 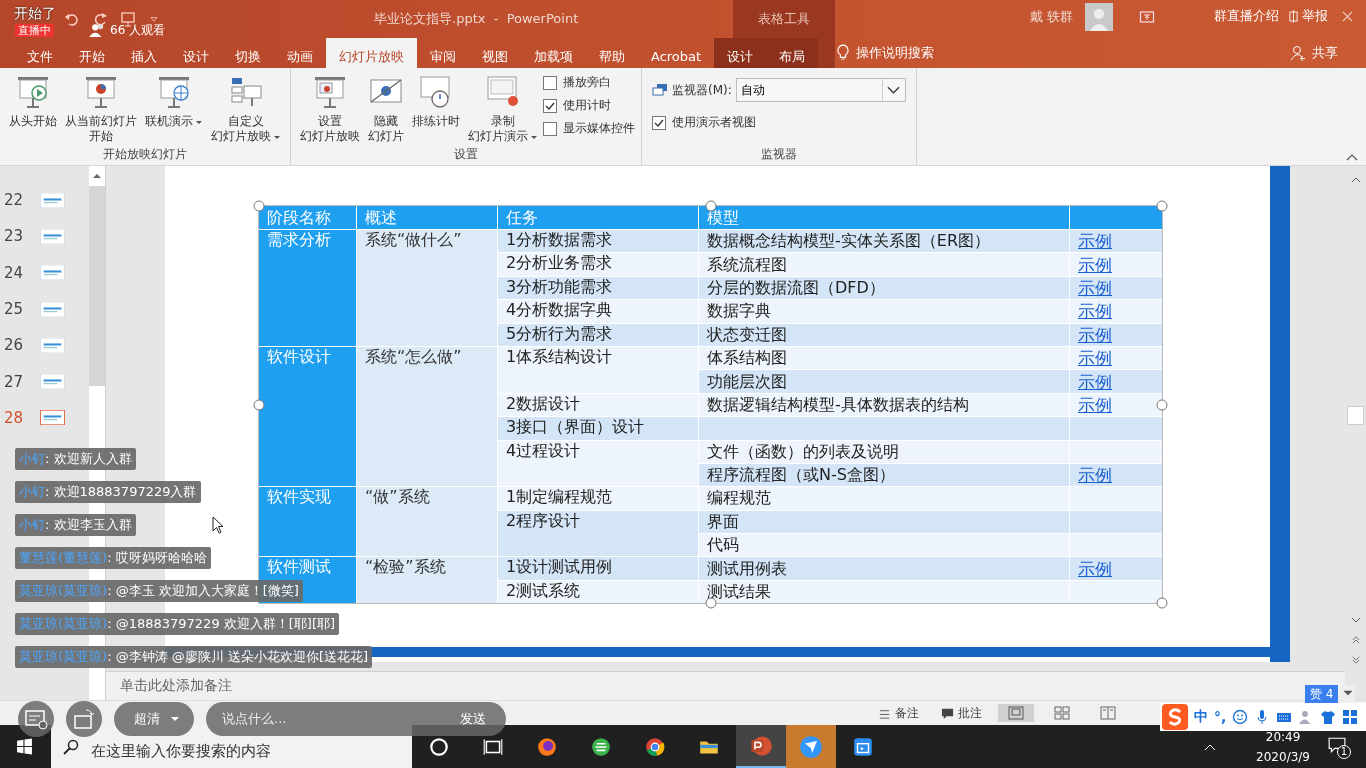 I want to click on viewer-count: 66 人观看, so click(x=138, y=30).